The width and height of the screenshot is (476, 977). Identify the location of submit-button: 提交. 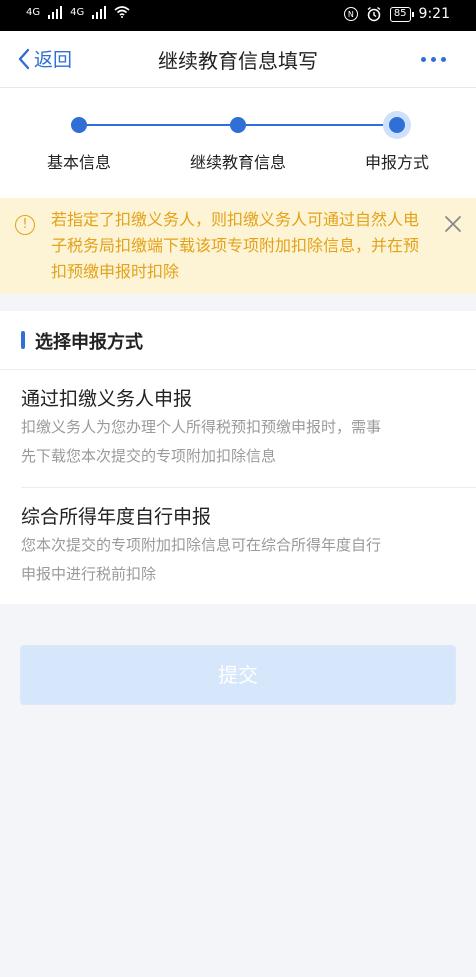
(238, 675).